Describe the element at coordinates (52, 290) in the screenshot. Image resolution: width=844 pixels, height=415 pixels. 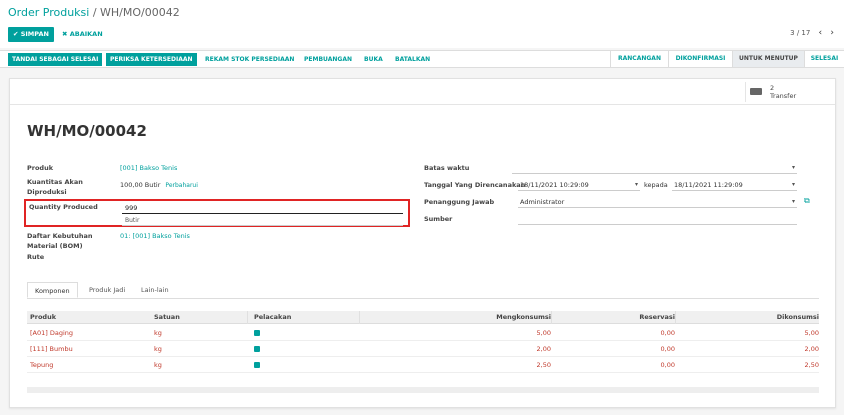
I see `tab-components: Komponen` at that location.